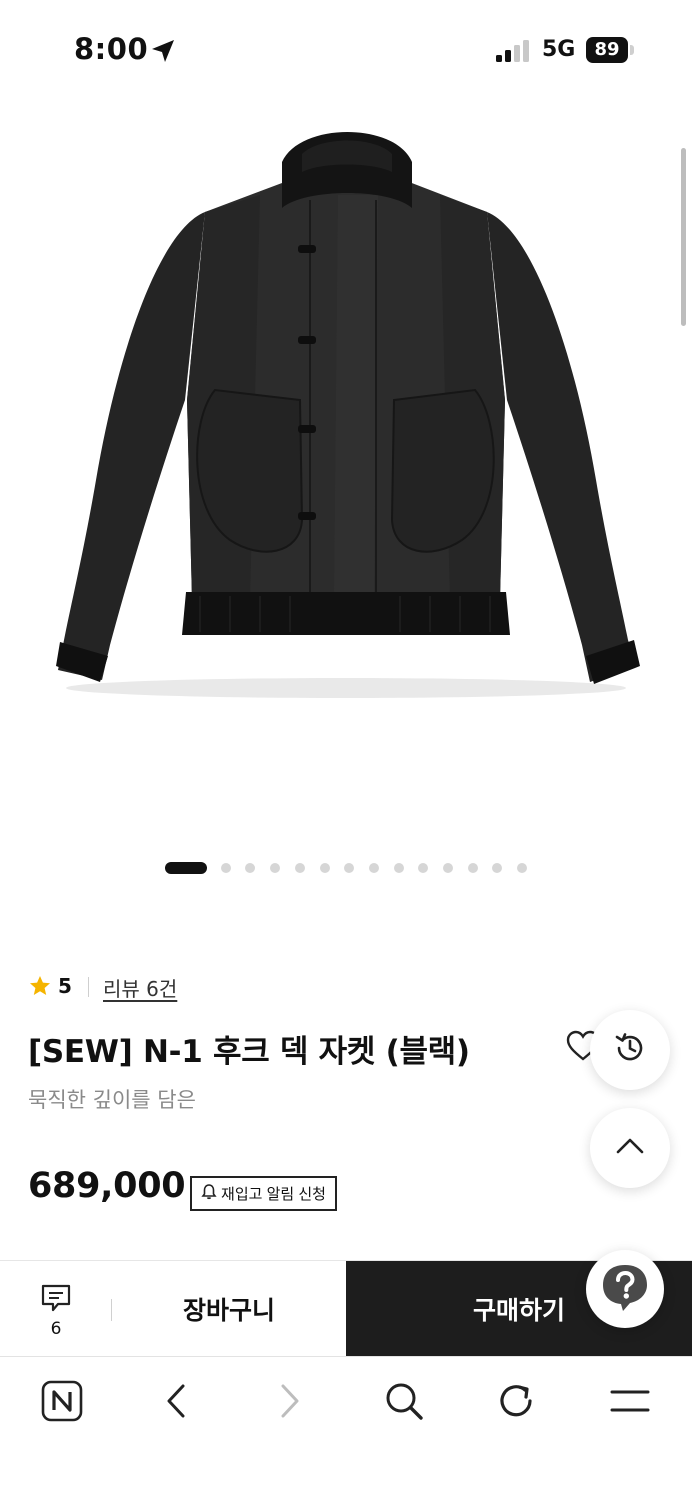 This screenshot has height=1500, width=692. I want to click on image-pager, so click(346, 868).